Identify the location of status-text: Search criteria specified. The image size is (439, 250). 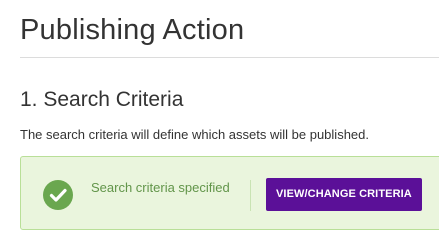
(160, 187).